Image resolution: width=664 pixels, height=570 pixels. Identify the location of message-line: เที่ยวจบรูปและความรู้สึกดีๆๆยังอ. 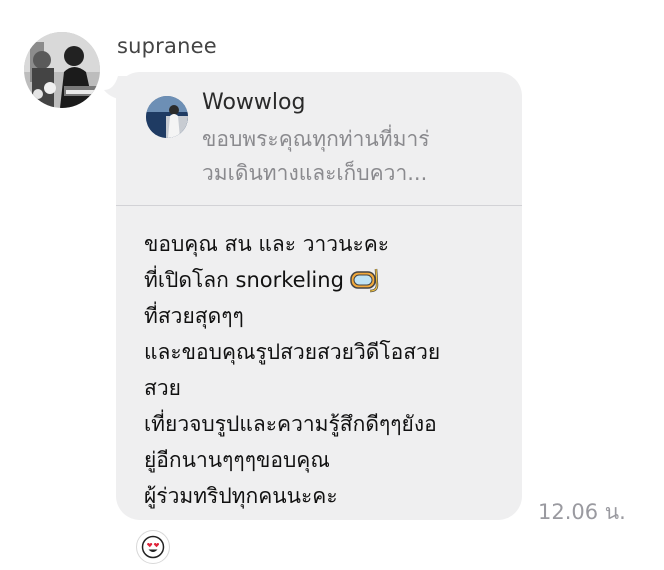
(290, 424).